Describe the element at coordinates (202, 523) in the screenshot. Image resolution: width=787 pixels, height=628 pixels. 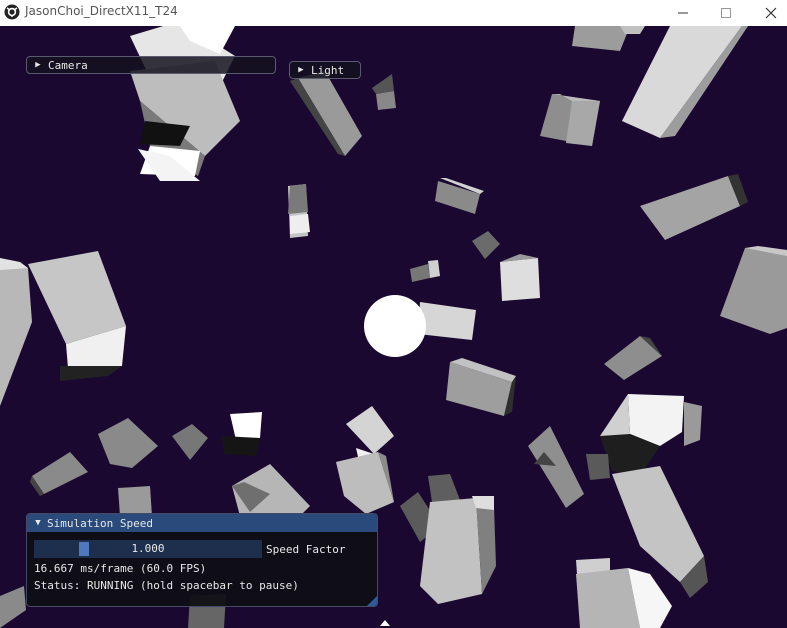
I see `simulation-speed-title-bar: ▼ Simulation Speed` at that location.